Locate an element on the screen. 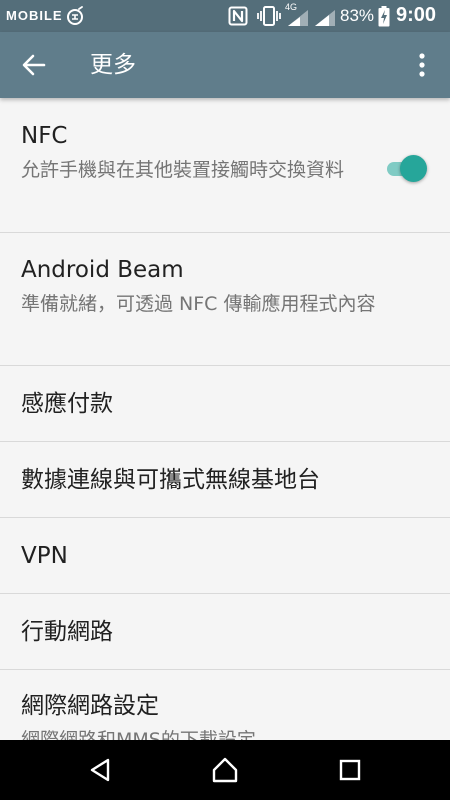 The width and height of the screenshot is (450, 800). brand-logo: MOBILE is located at coordinates (45, 16).